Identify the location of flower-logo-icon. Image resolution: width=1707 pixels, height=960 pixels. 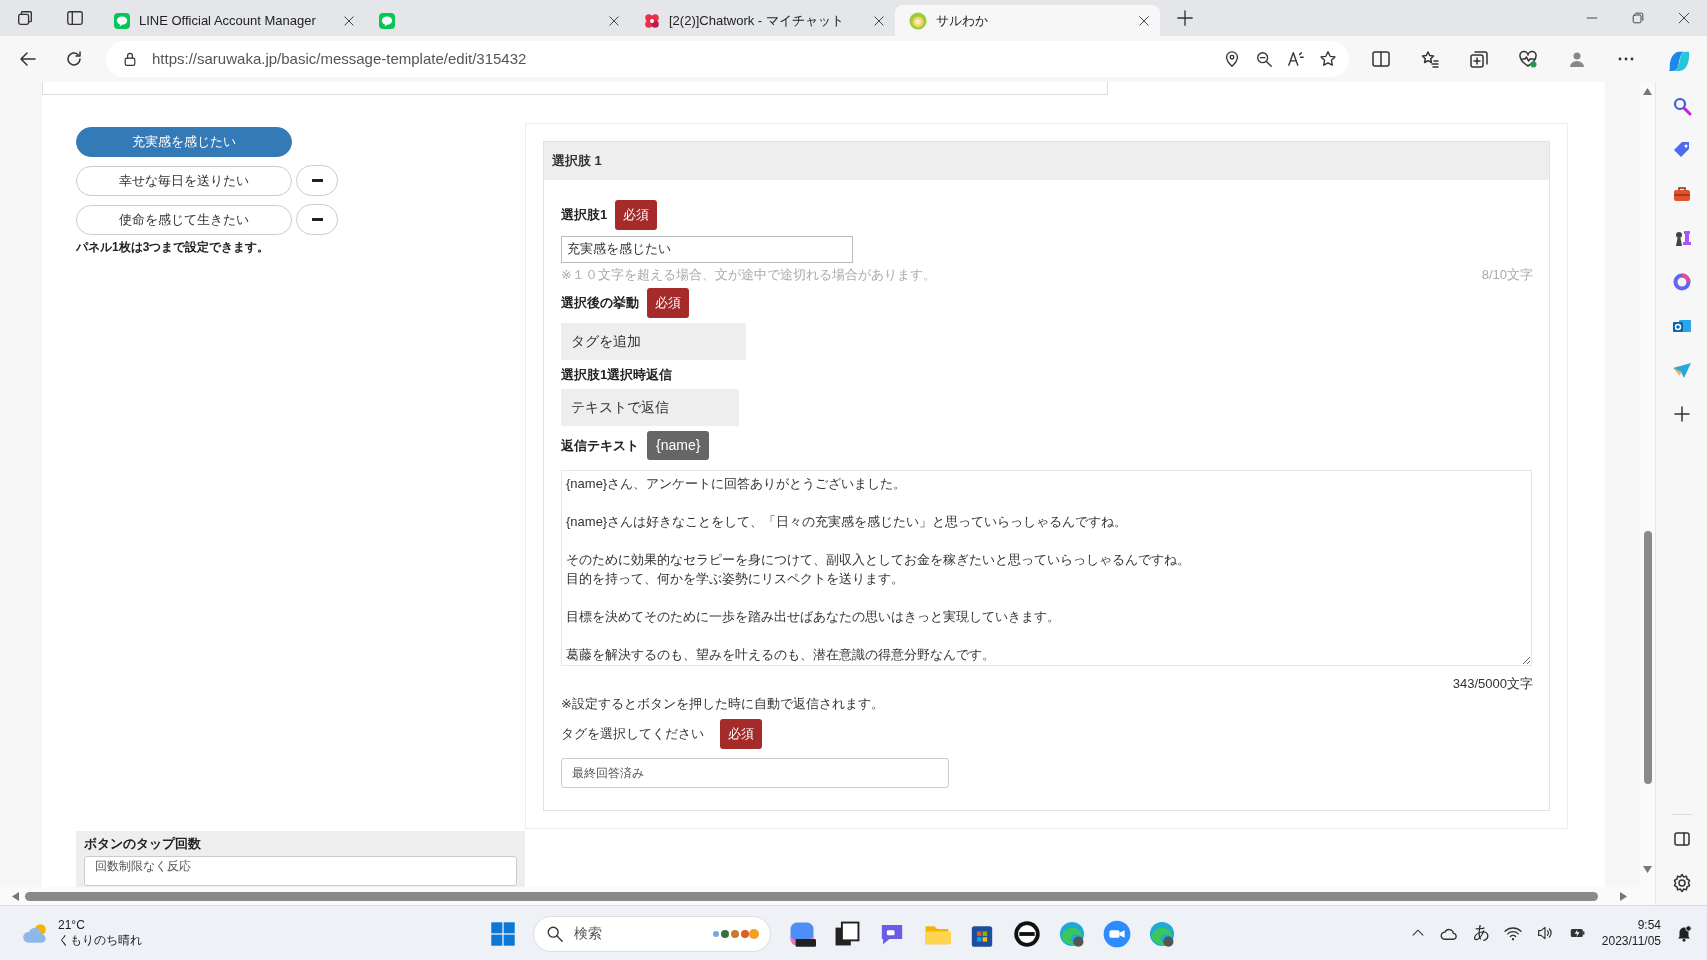
(652, 20).